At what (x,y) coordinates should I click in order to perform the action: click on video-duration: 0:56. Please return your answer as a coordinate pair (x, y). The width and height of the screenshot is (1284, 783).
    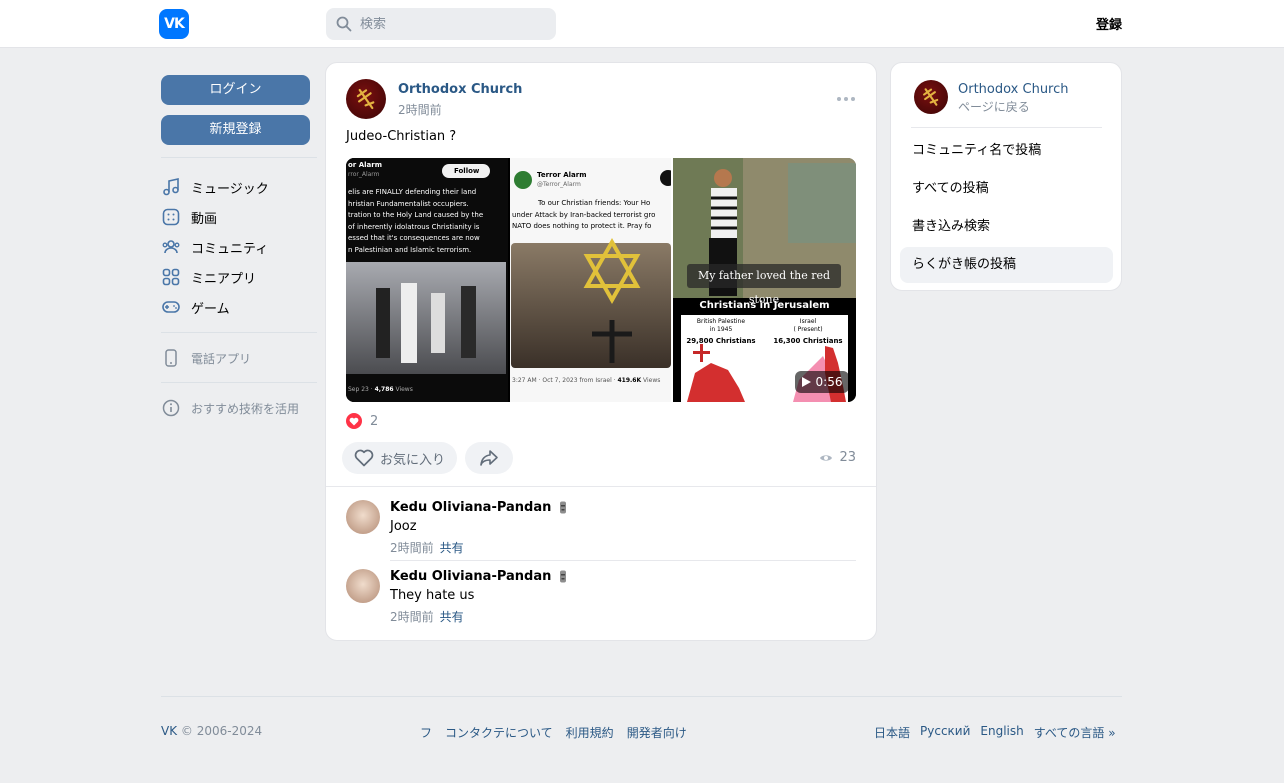
    Looking at the image, I should click on (822, 382).